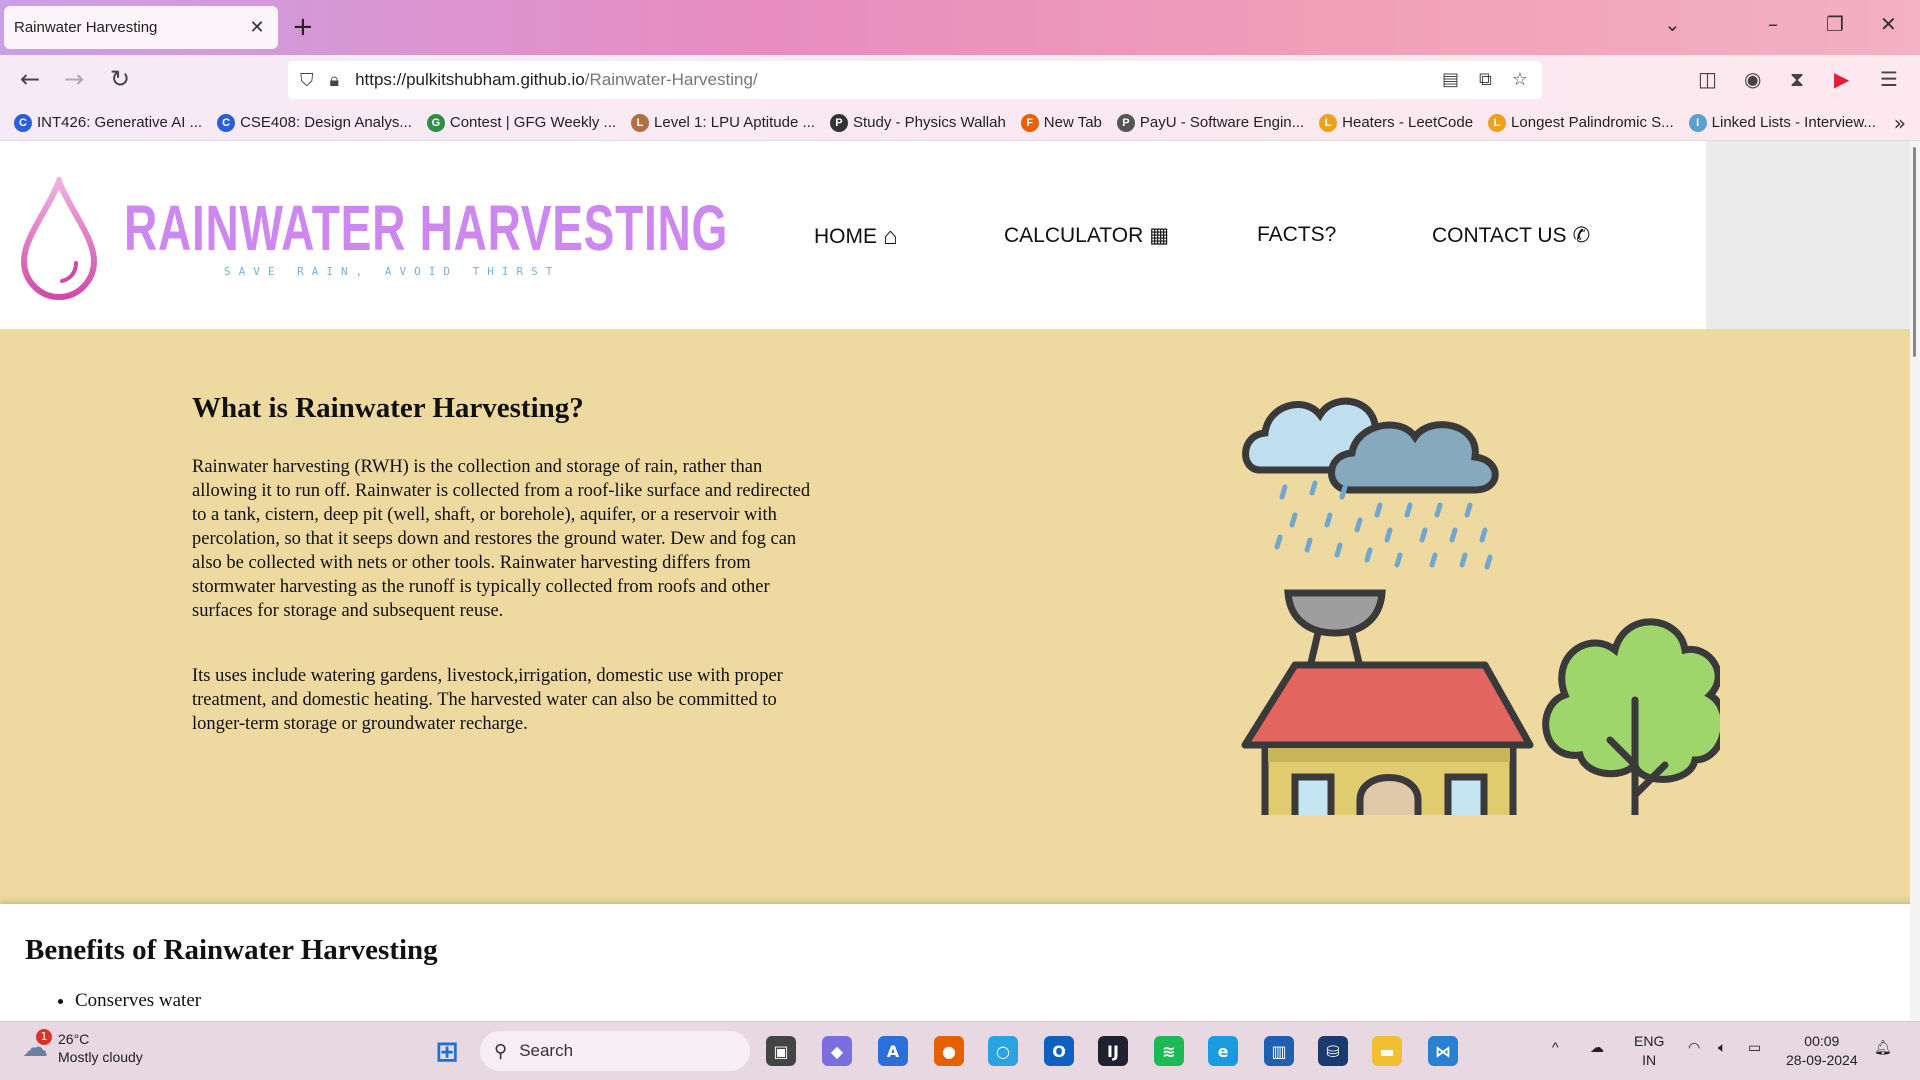 The image size is (1920, 1080). I want to click on benefits-list: Conserves water, so click(138, 1001).